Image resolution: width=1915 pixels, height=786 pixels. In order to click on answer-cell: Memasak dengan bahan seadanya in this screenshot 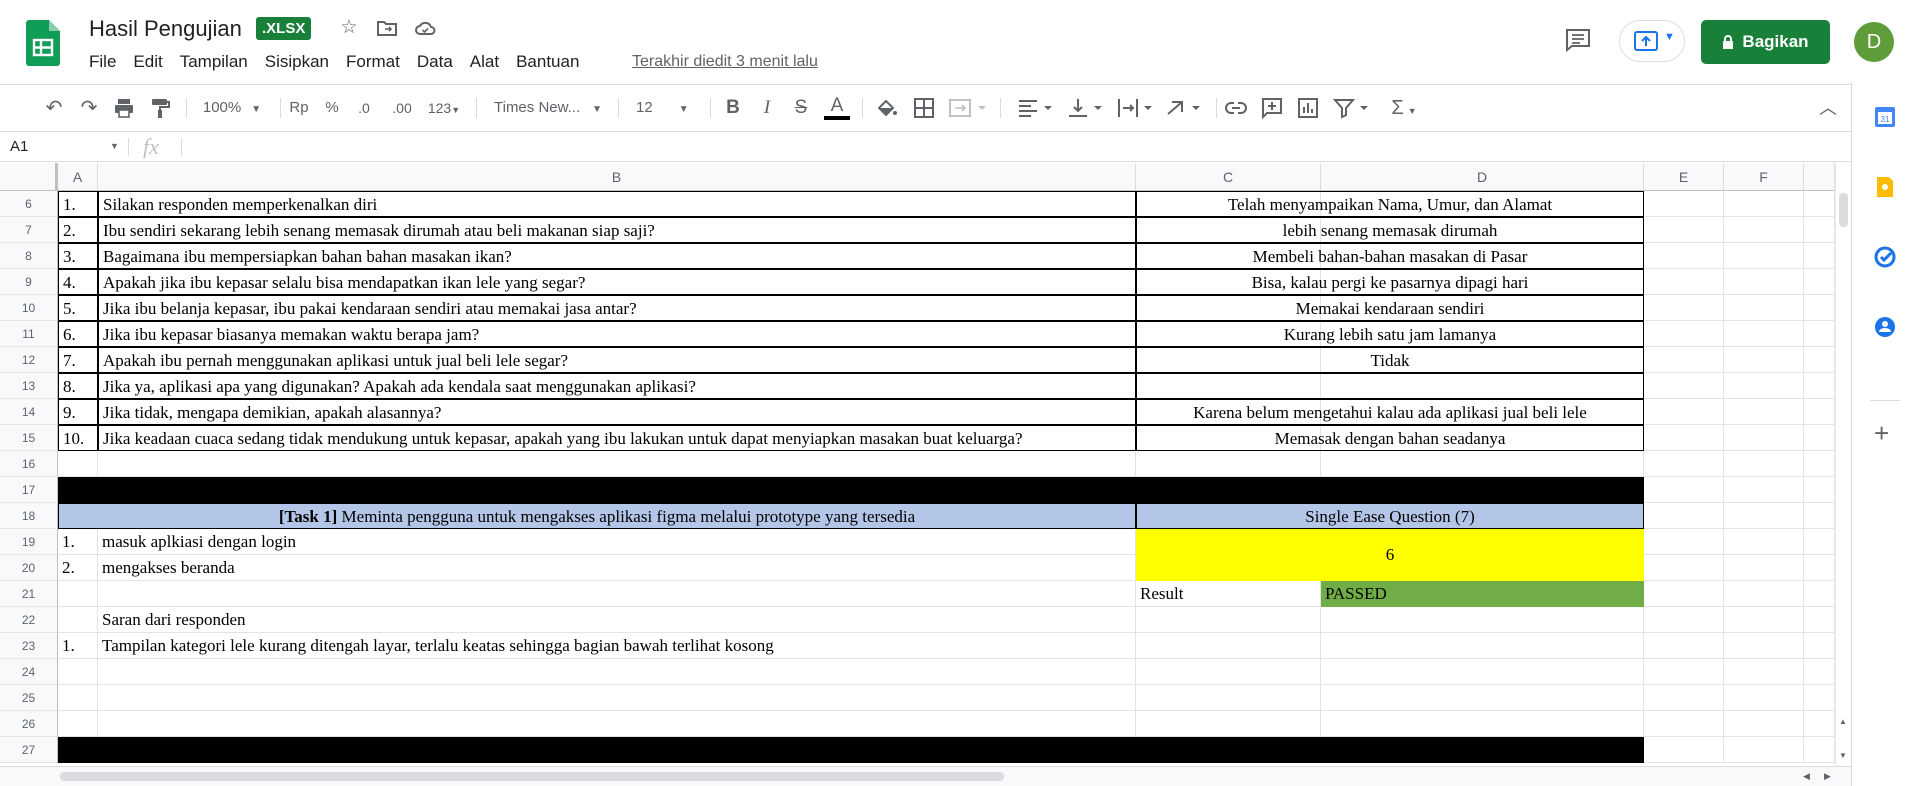, I will do `click(1390, 438)`.